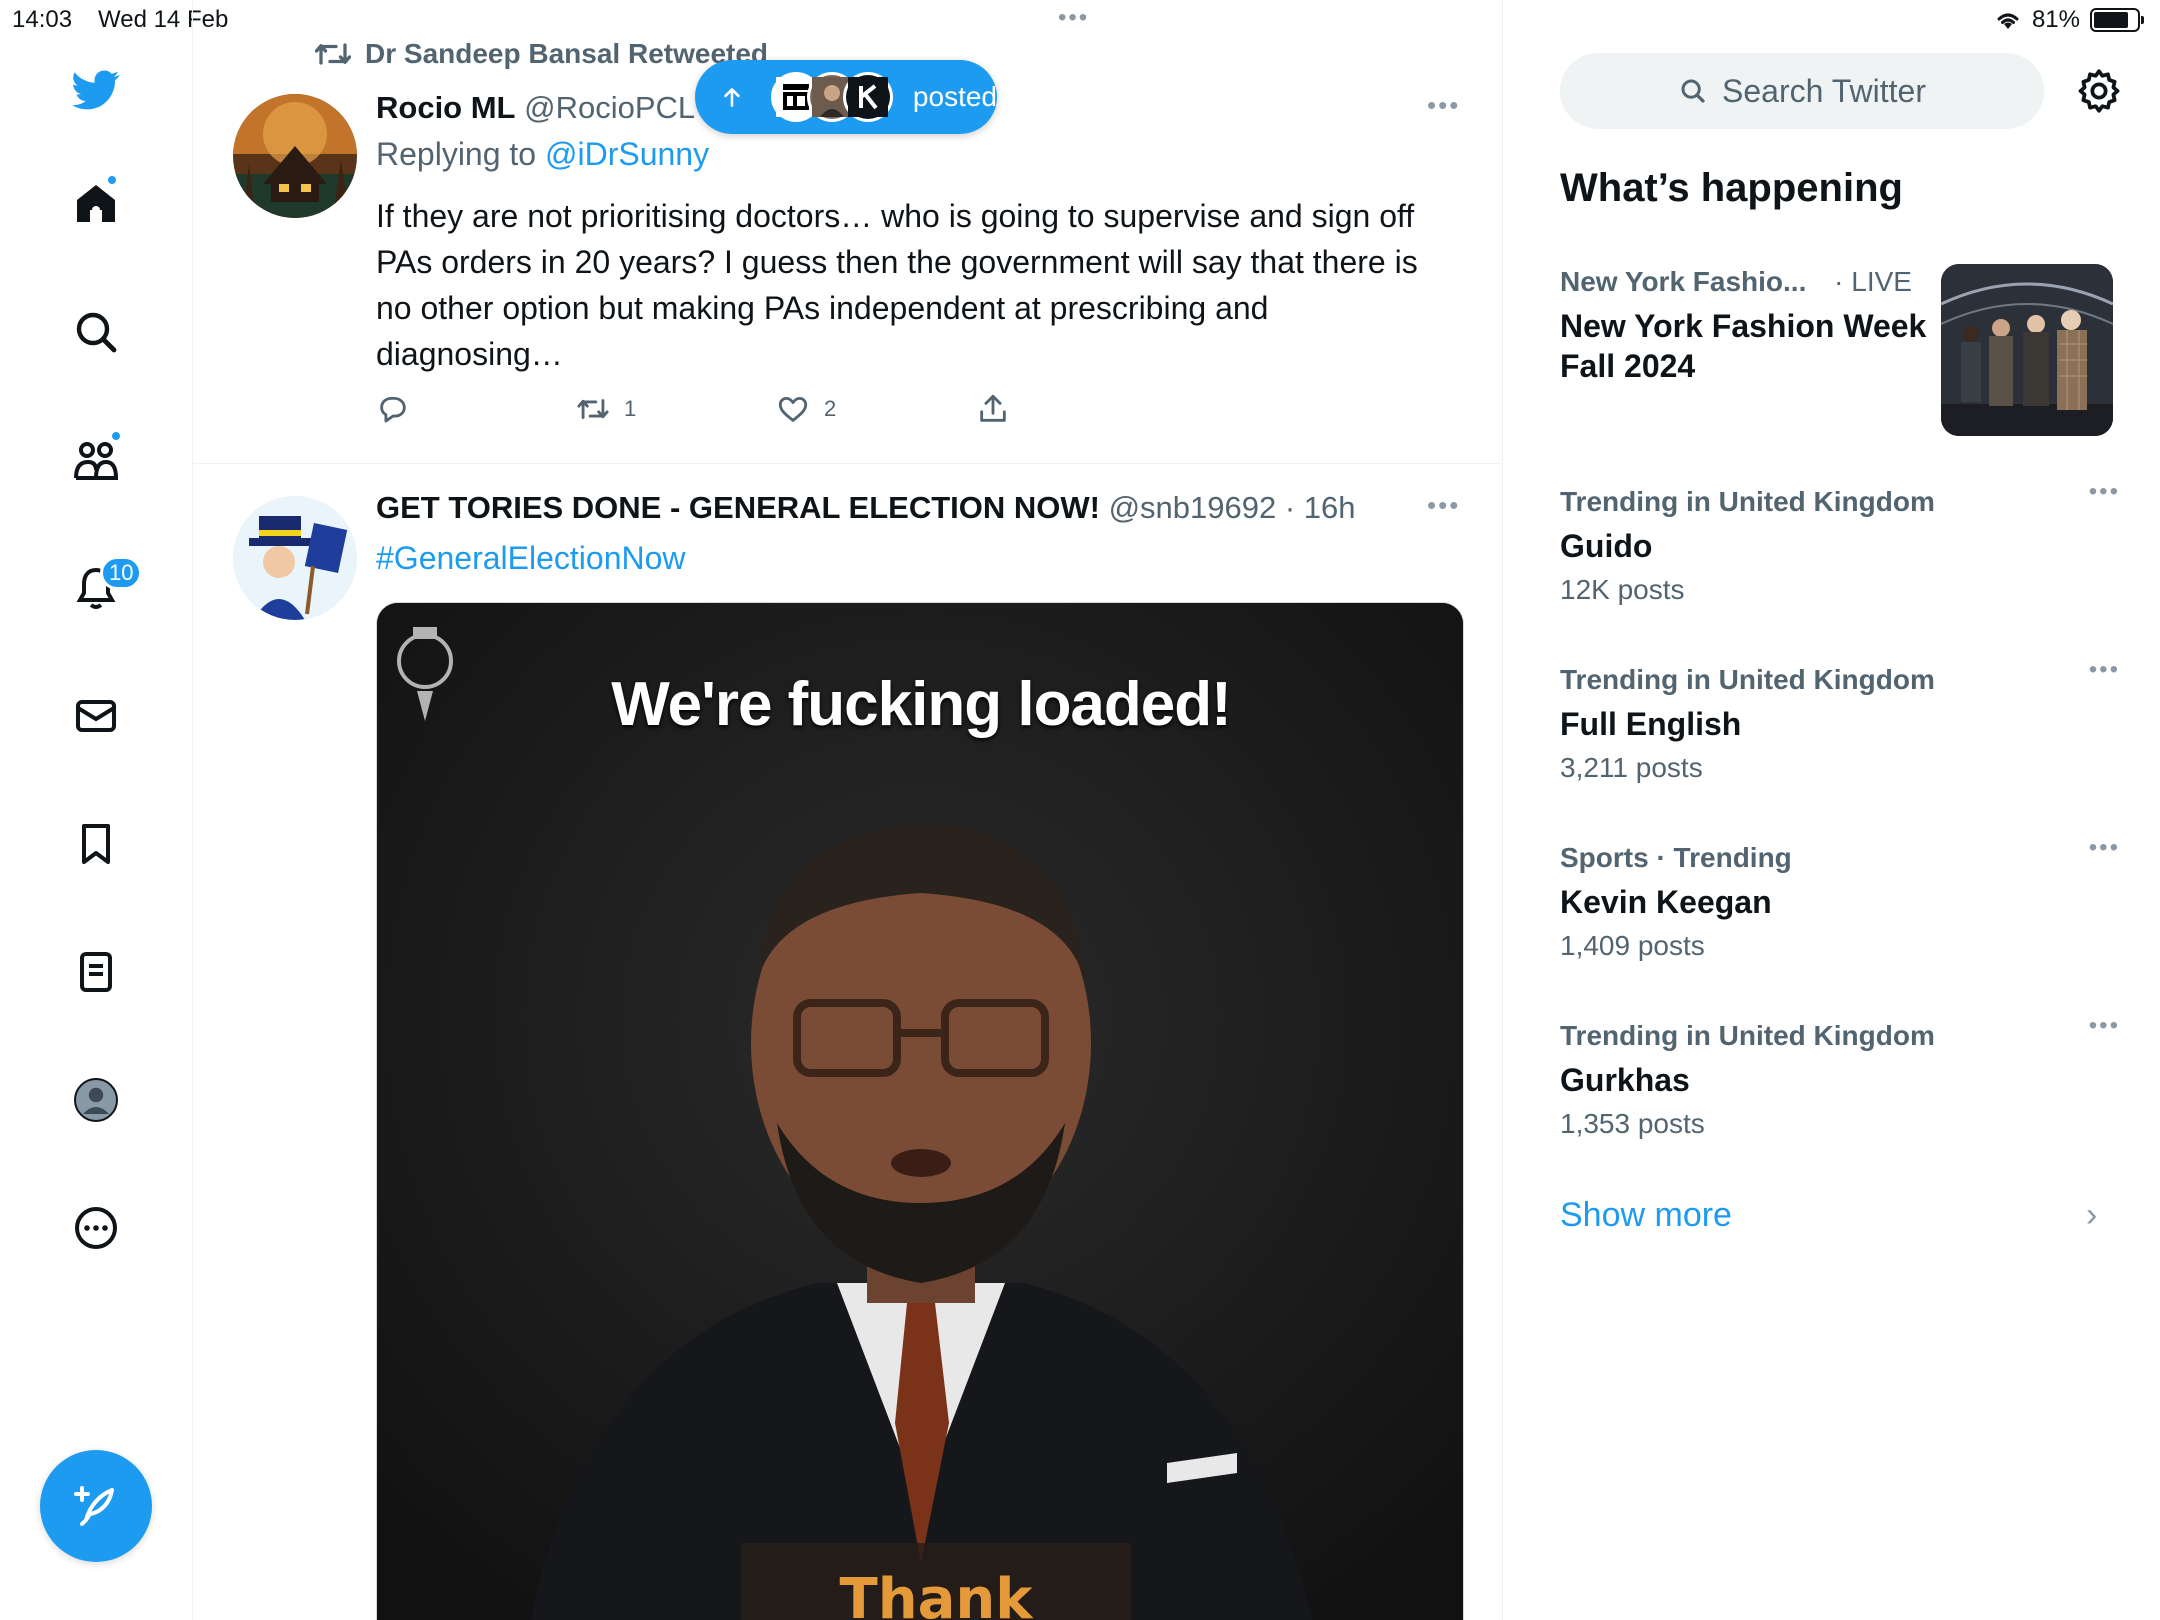 The height and width of the screenshot is (1620, 2160). I want to click on pill-avatar-k, so click(867, 97).